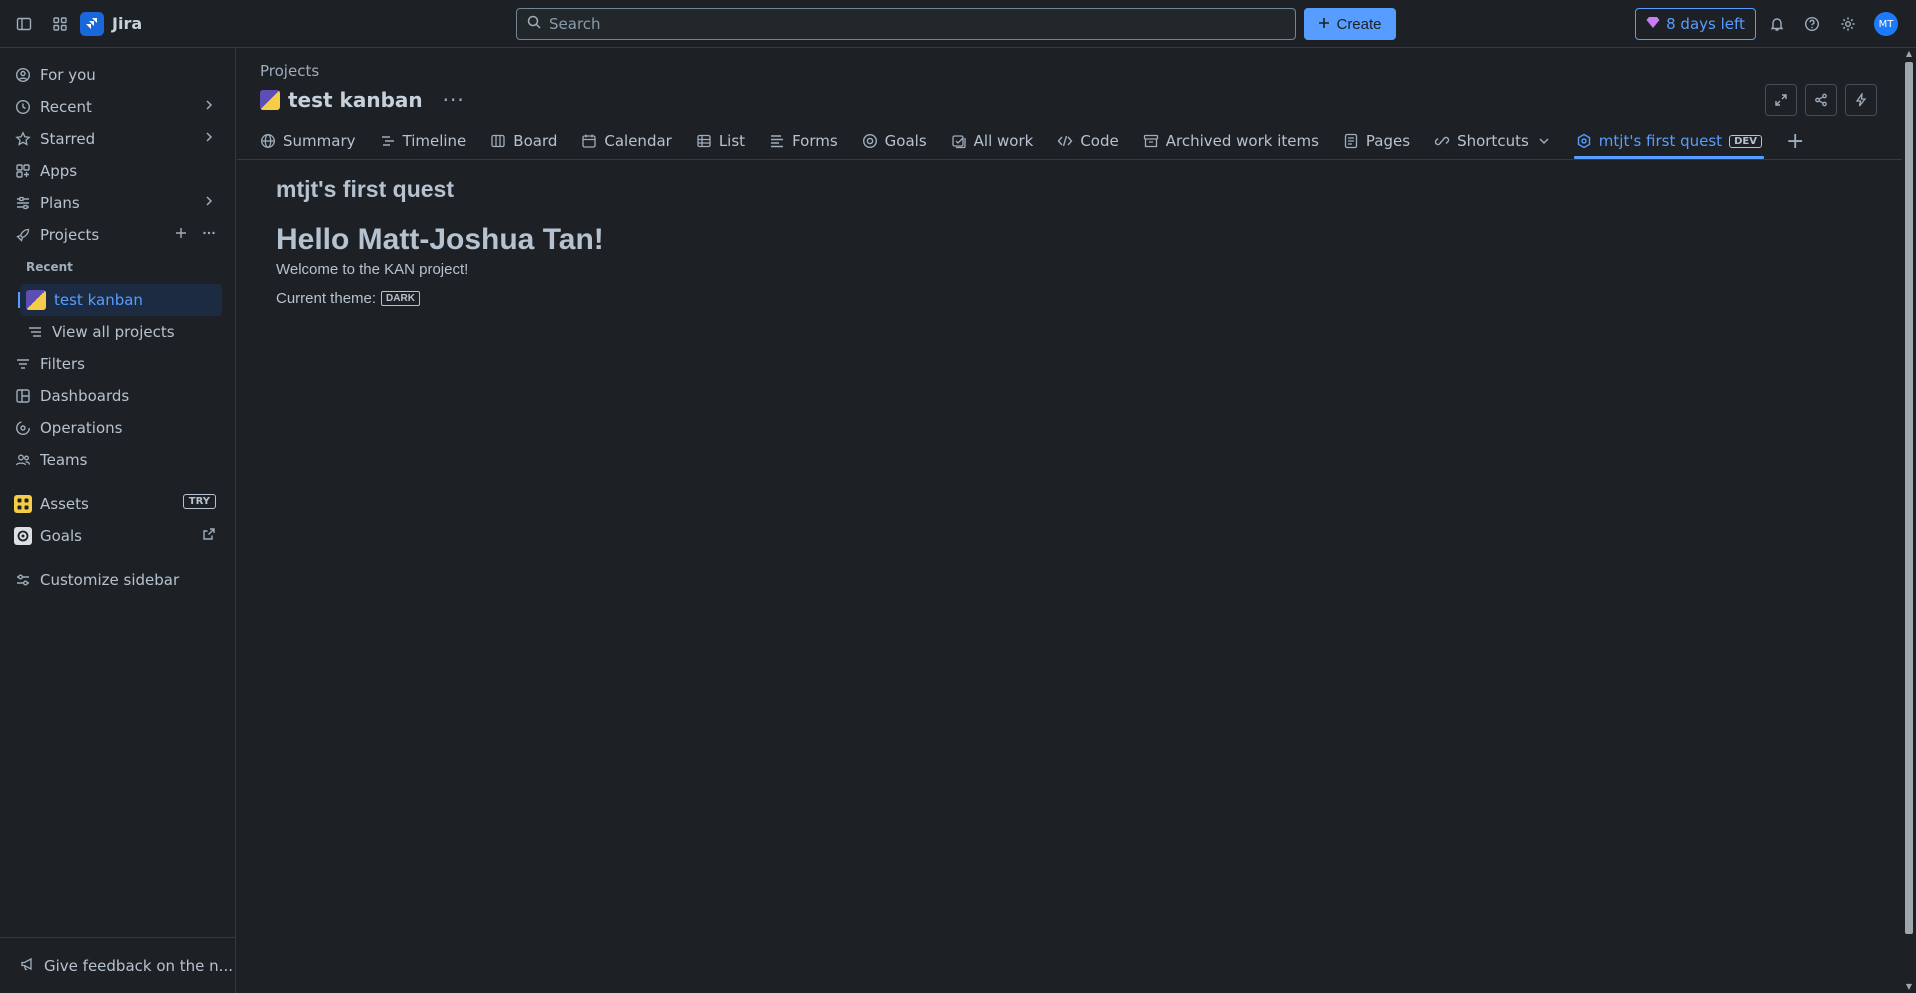 The image size is (1916, 993). I want to click on tab-label: List, so click(732, 141).